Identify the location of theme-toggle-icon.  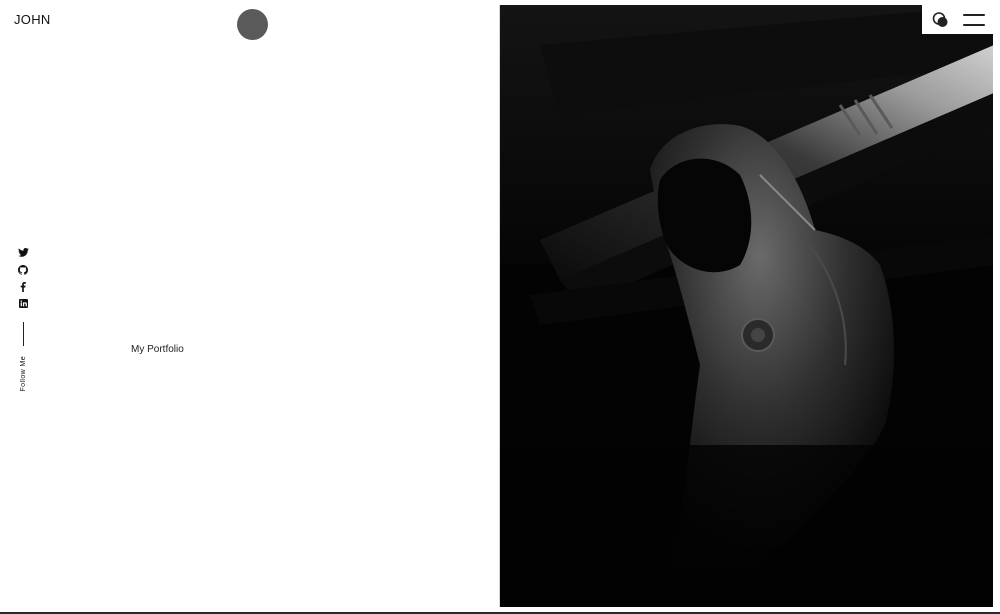
(940, 19).